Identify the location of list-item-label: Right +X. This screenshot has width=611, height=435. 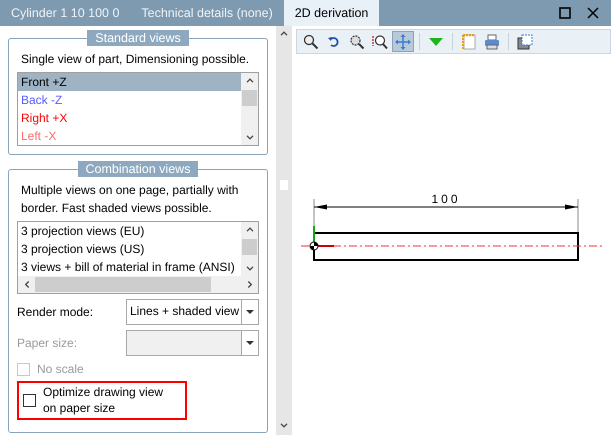
(44, 118).